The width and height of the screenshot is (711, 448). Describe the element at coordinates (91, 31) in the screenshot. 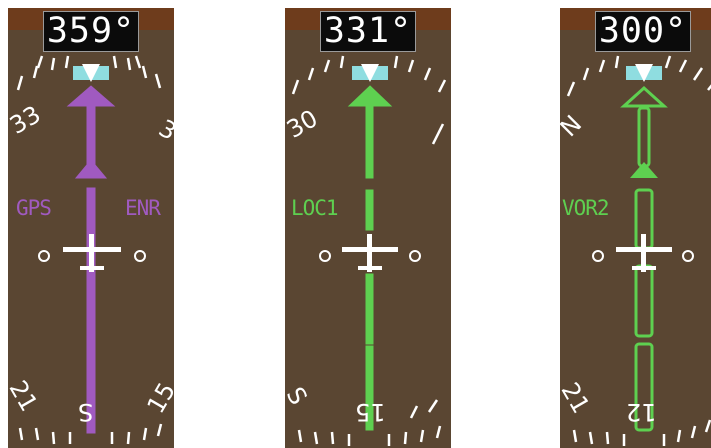

I see `heading-readout: 359°` at that location.